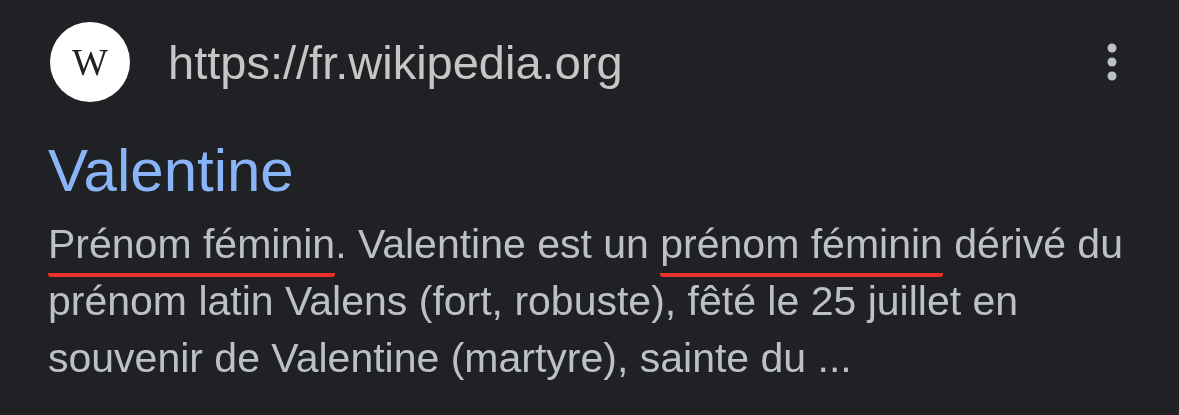 The image size is (1179, 415). What do you see at coordinates (90, 62) in the screenshot?
I see `favicon-icon: W` at bounding box center [90, 62].